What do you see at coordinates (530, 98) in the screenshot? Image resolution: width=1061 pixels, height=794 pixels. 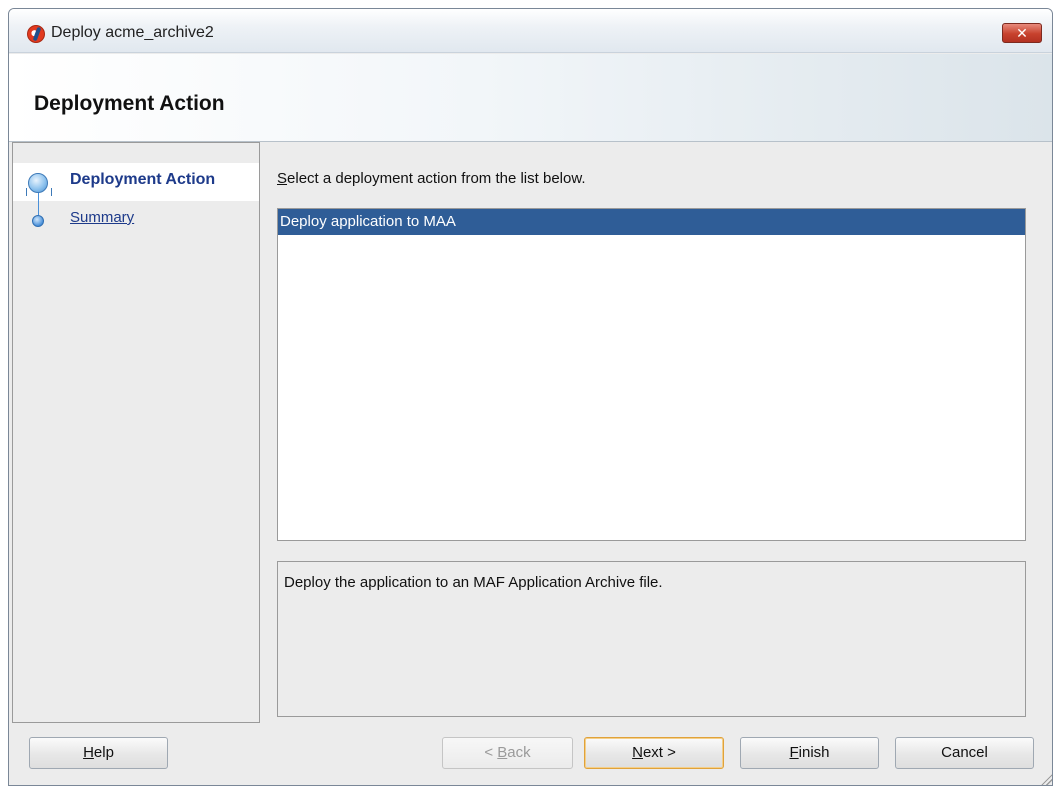 I see `page-header: Deployment Action` at bounding box center [530, 98].